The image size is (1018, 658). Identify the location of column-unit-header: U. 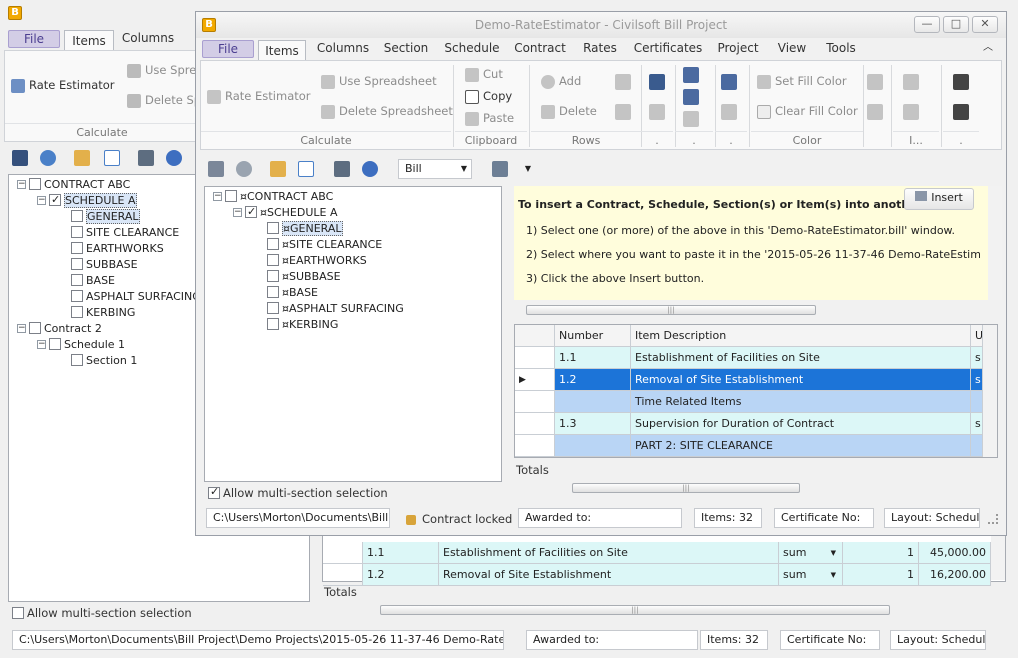
(977, 336).